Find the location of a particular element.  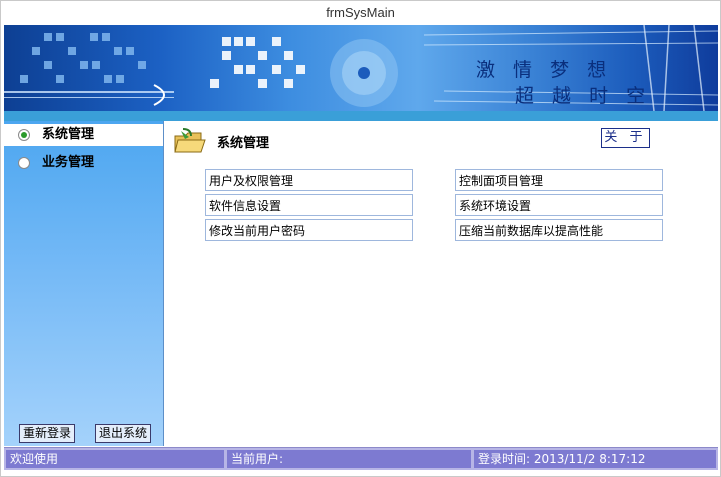

software-info-settings-button: 软件信息设置 is located at coordinates (309, 205).